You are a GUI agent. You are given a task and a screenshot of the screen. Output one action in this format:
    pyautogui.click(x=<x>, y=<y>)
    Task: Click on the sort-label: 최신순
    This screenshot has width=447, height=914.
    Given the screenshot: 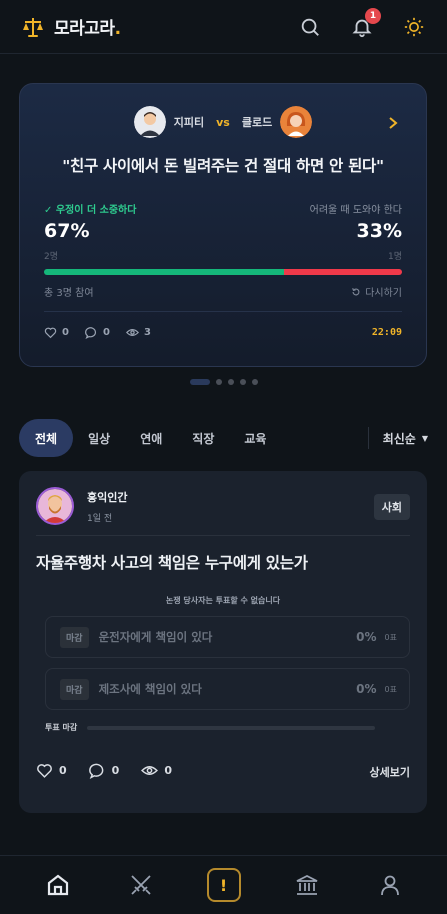 What is the action you would take?
    pyautogui.click(x=399, y=438)
    